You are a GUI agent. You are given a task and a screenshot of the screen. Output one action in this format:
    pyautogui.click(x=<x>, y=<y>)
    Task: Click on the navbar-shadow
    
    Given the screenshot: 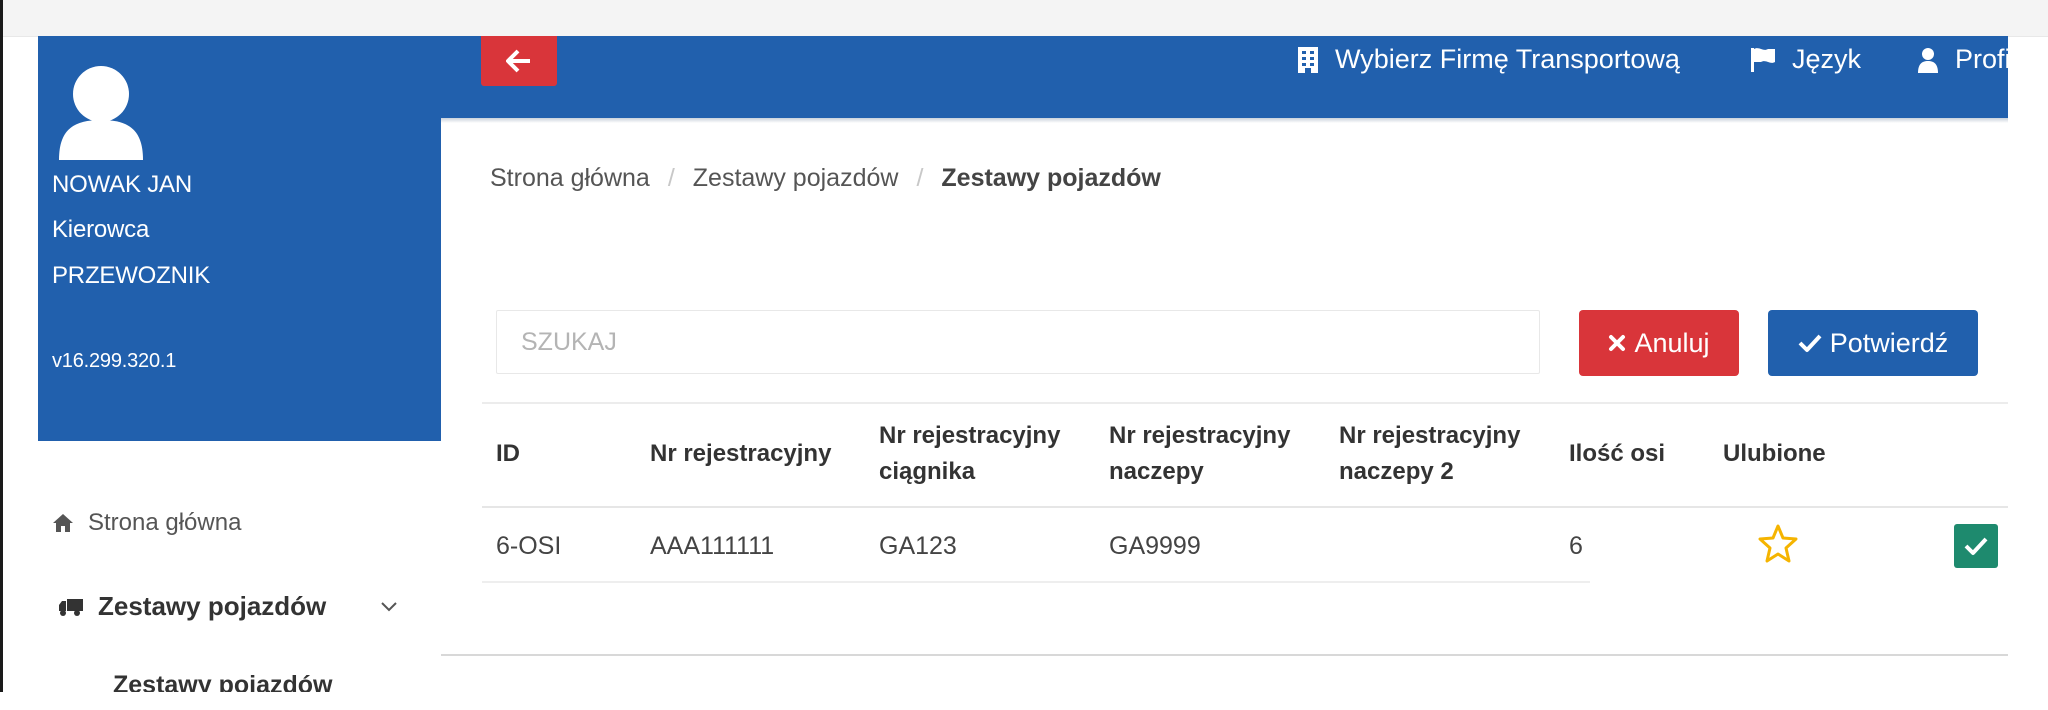 What is the action you would take?
    pyautogui.click(x=1224, y=120)
    